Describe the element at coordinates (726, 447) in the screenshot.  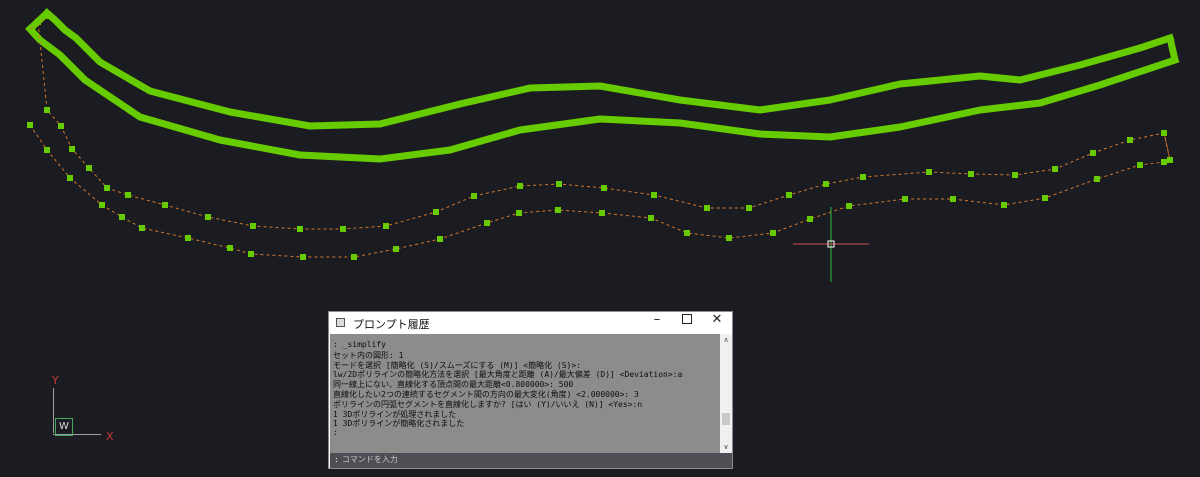
I see `scroll-down-arrow-icon: ∨` at that location.